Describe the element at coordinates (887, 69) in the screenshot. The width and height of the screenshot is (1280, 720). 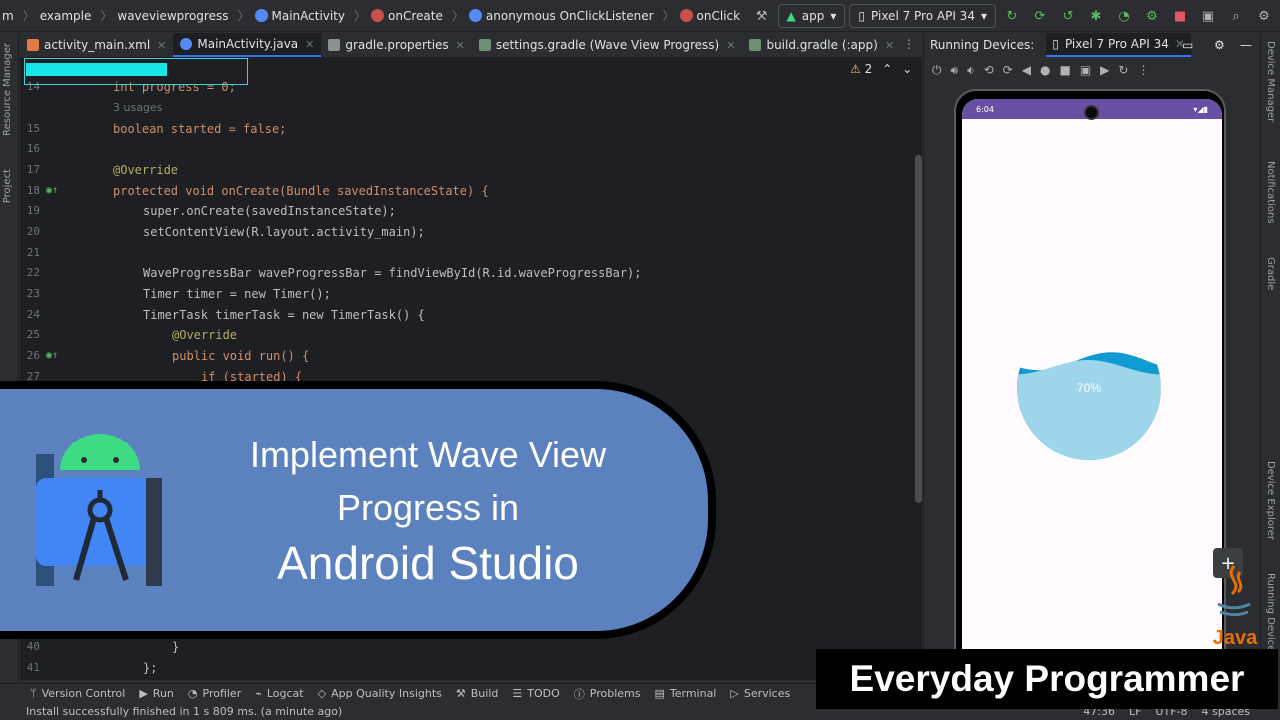
I see `chevron-up-icon: ⌃` at that location.